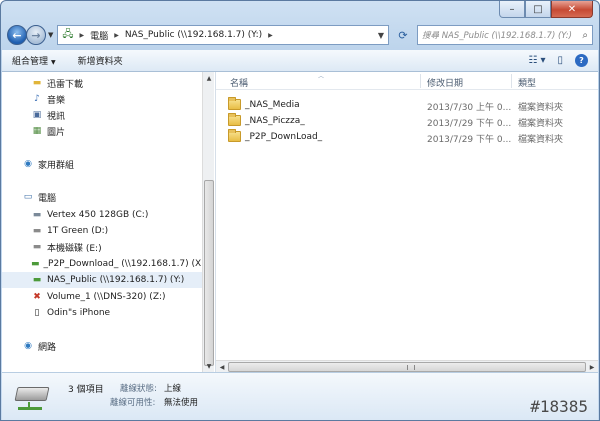 The height and width of the screenshot is (421, 600). I want to click on nav-item-label: 電腦, so click(47, 198).